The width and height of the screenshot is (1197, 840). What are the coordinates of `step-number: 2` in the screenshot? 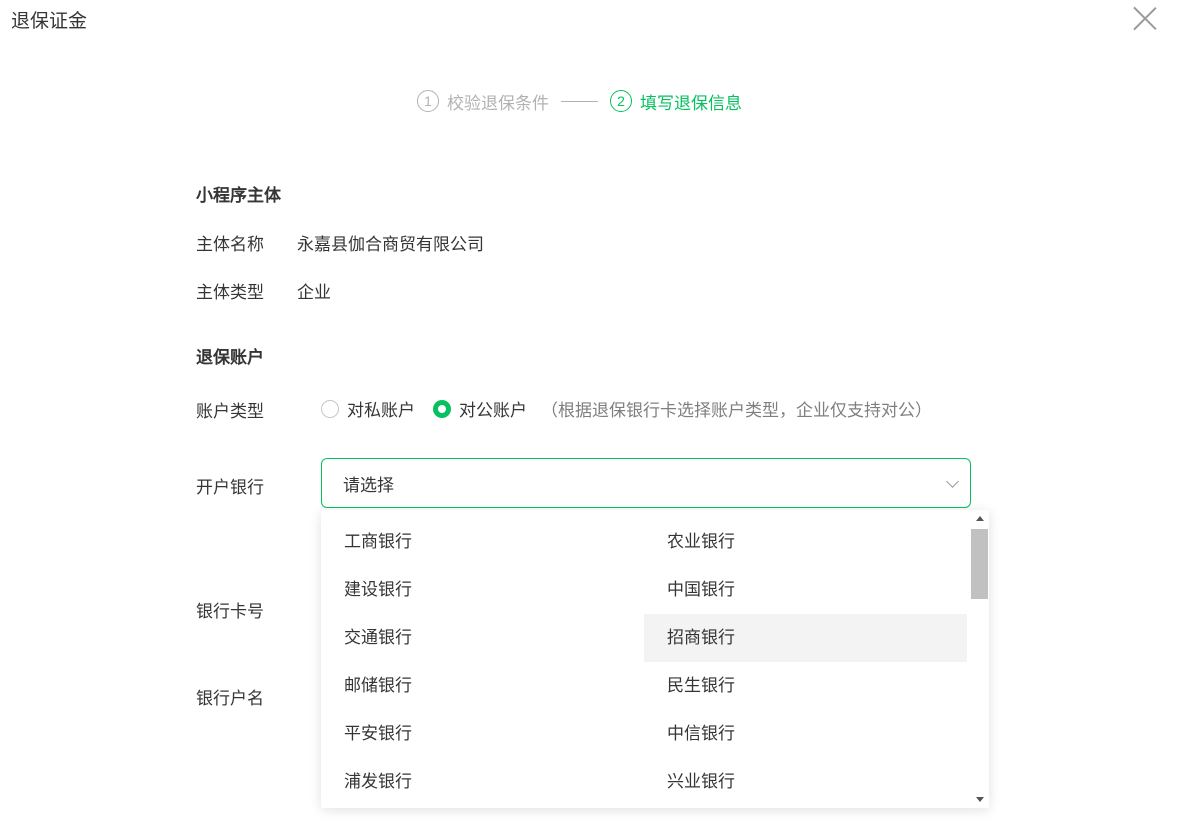 It's located at (621, 101).